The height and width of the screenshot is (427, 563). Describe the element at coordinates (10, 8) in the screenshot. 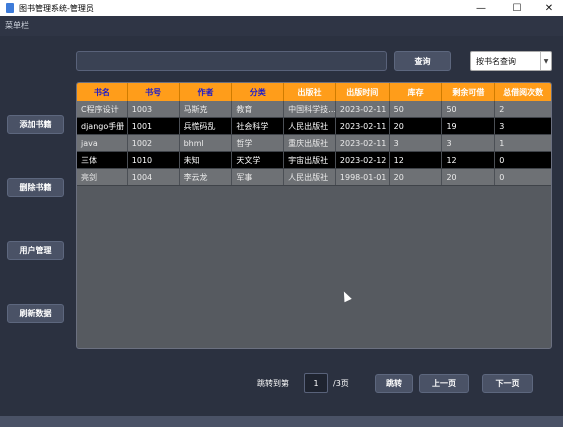

I see `app-icon` at that location.